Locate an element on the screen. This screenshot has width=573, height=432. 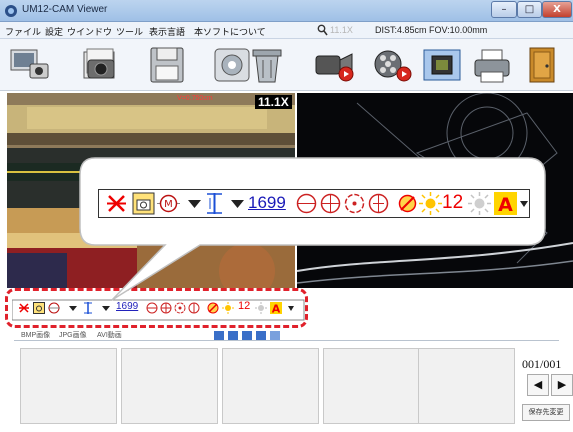
trash-icon is located at coordinates (267, 66).